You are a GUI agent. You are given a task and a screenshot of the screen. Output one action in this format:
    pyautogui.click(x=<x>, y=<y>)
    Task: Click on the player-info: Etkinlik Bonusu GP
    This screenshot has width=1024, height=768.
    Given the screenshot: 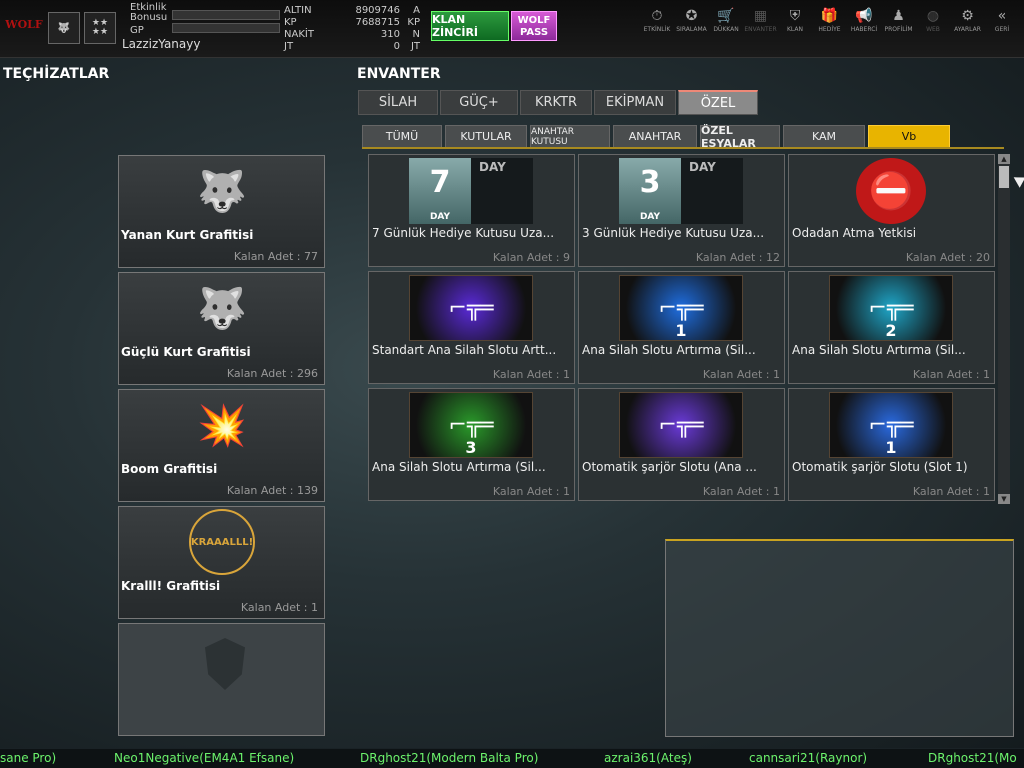 What is the action you would take?
    pyautogui.click(x=150, y=19)
    